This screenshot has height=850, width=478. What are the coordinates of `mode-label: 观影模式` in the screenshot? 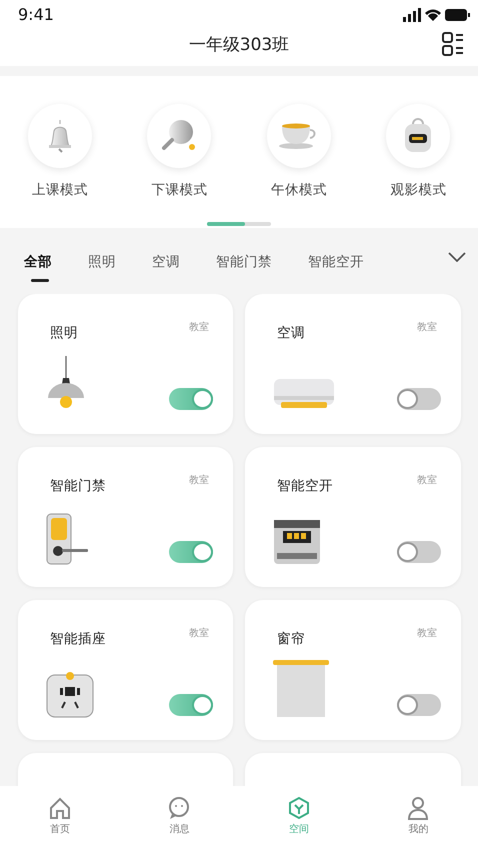 It's located at (418, 190).